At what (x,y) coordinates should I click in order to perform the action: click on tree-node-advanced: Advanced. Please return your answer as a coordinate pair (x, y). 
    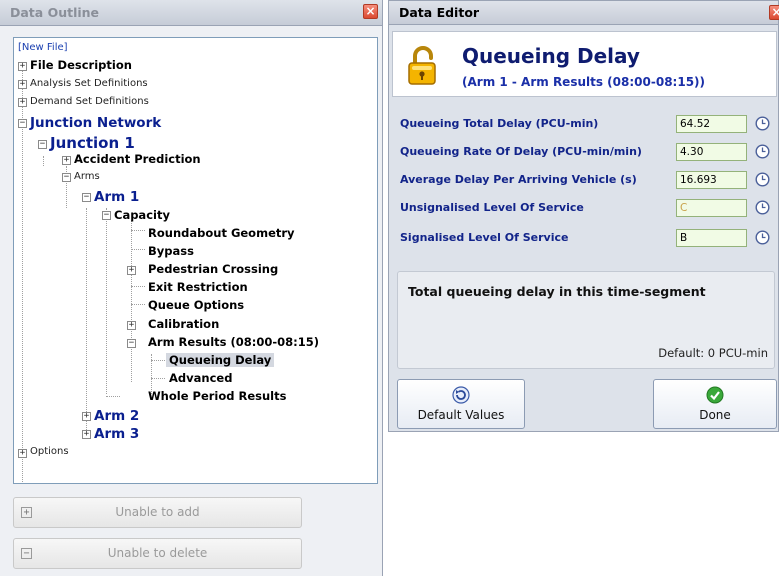
    Looking at the image, I should click on (200, 378).